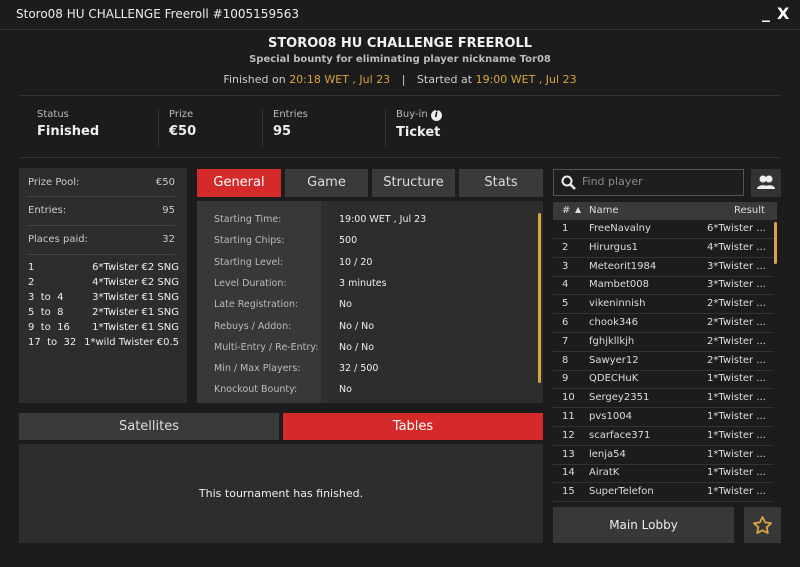 This screenshot has width=800, height=567. I want to click on general-label: Late Registration:, so click(256, 305).